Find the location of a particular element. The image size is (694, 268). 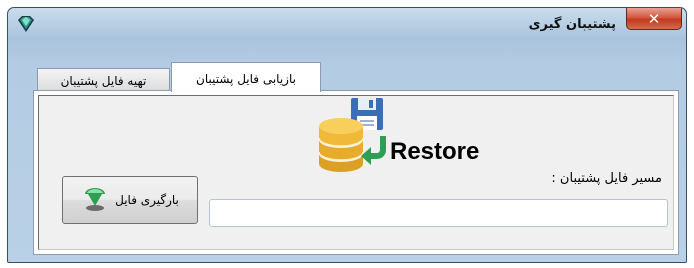

close-icon: ✕ is located at coordinates (654, 18).